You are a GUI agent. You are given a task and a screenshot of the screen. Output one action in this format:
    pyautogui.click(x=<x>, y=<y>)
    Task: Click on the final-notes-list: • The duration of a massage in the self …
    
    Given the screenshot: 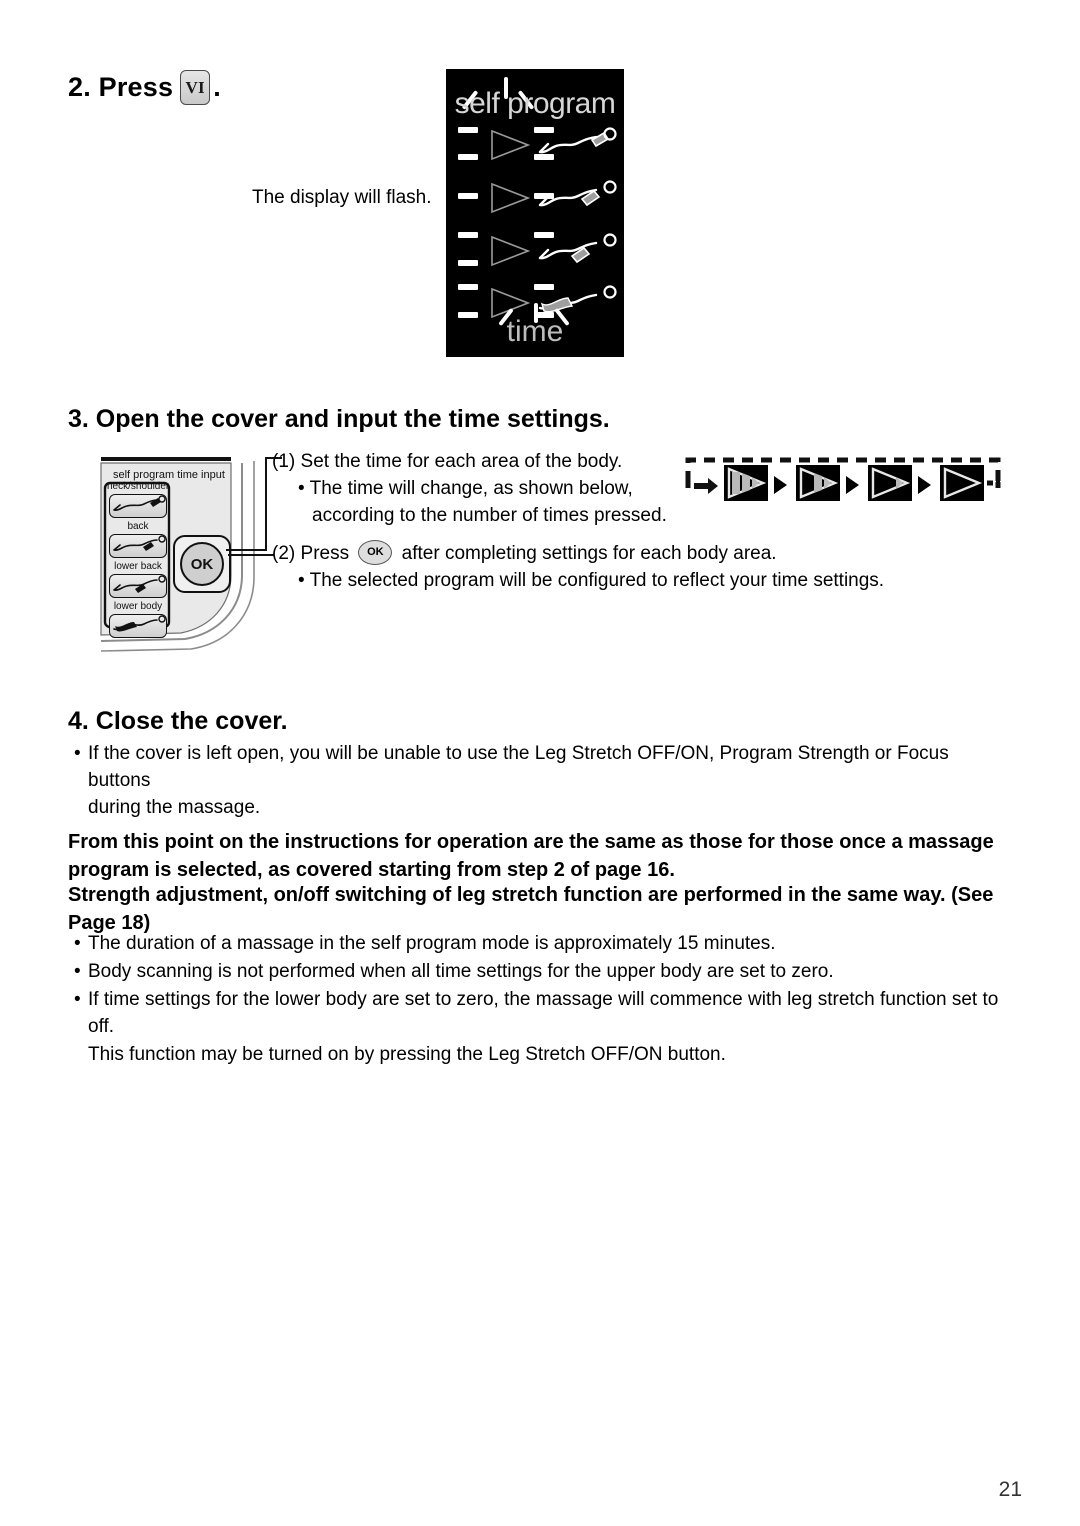 What is the action you would take?
    pyautogui.click(x=549, y=999)
    